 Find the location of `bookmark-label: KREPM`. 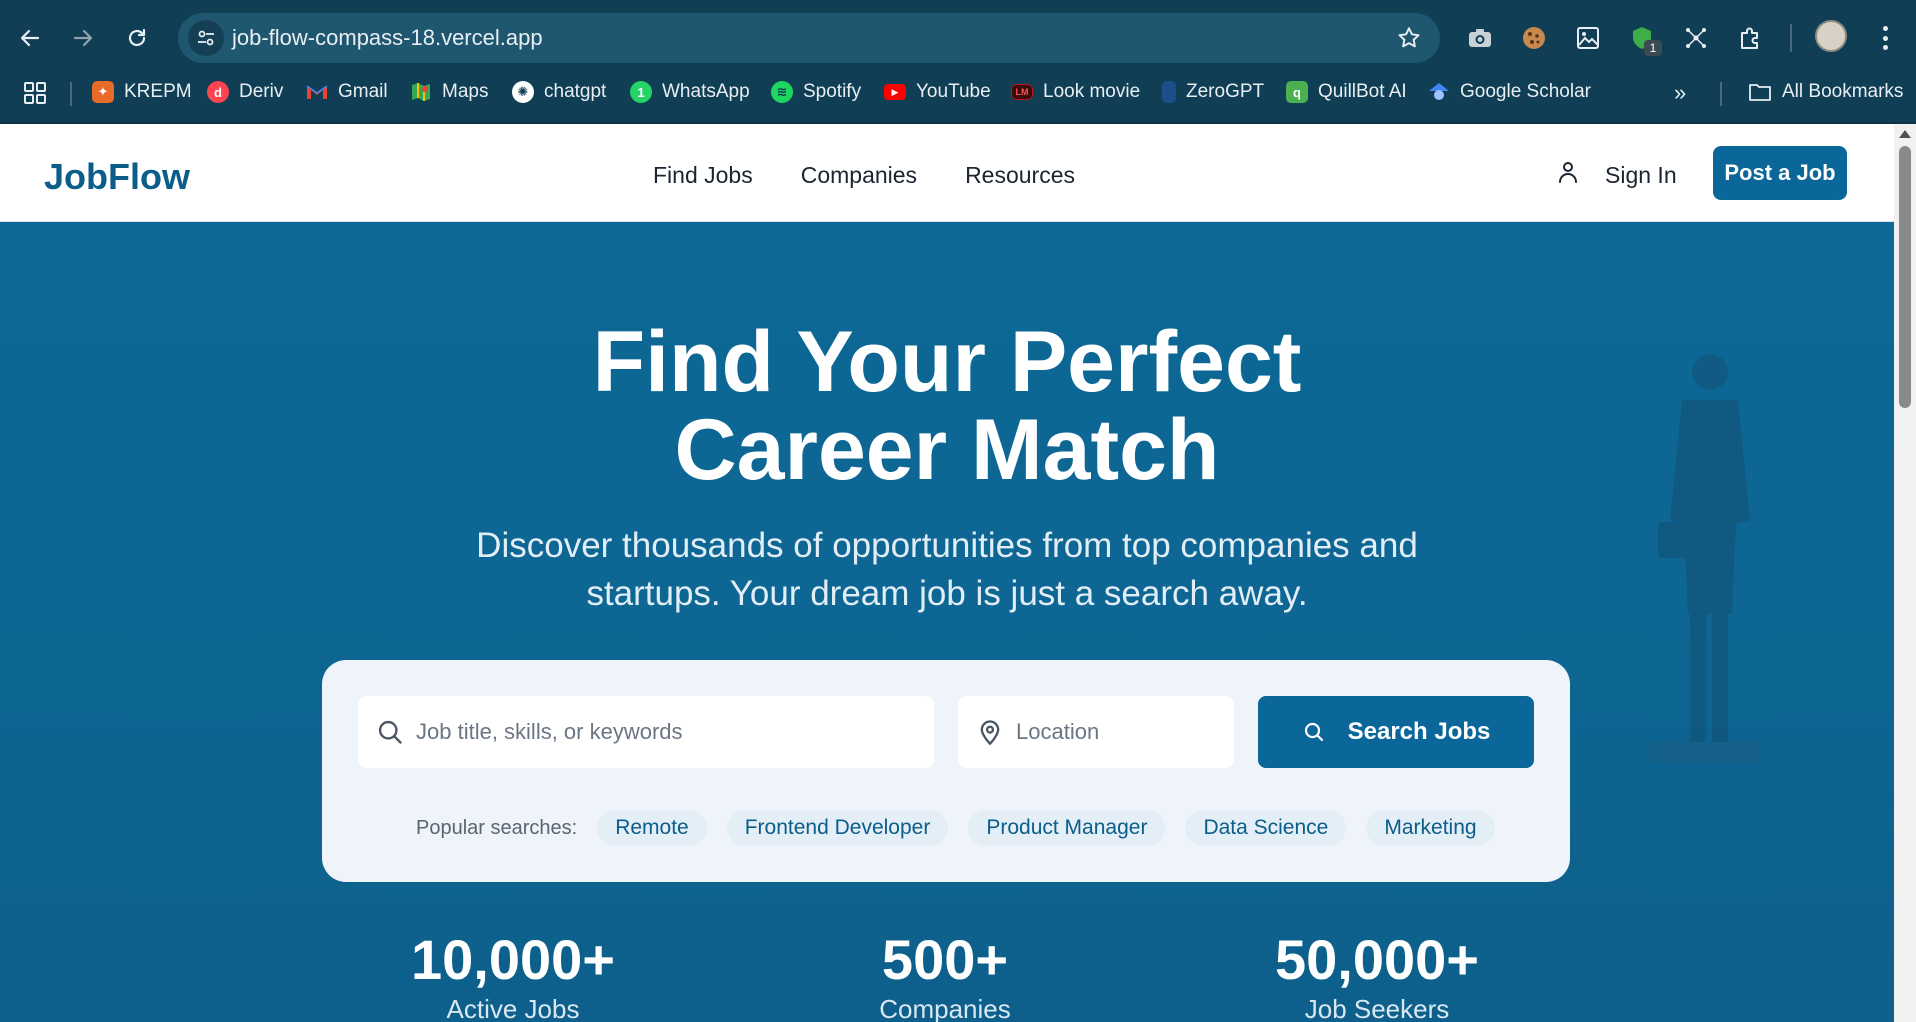

bookmark-label: KREPM is located at coordinates (158, 91).